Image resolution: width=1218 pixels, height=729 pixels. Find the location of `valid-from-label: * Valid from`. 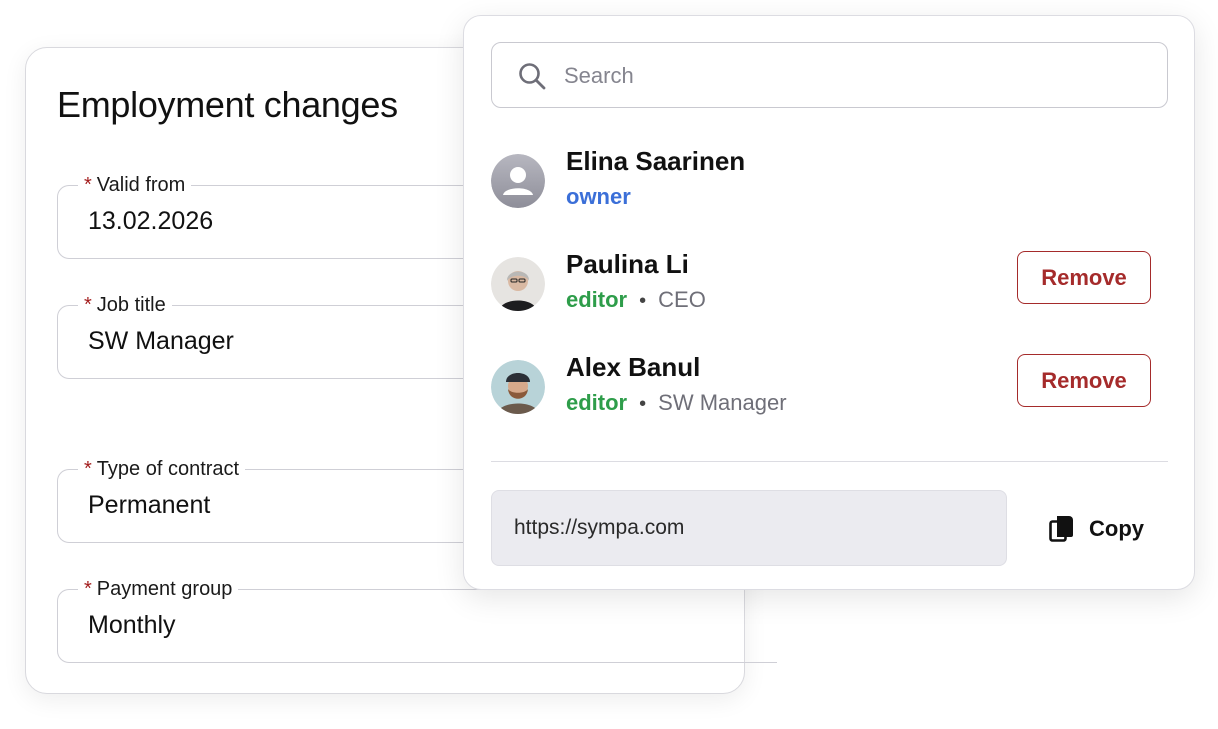

valid-from-label: * Valid from is located at coordinates (135, 185).